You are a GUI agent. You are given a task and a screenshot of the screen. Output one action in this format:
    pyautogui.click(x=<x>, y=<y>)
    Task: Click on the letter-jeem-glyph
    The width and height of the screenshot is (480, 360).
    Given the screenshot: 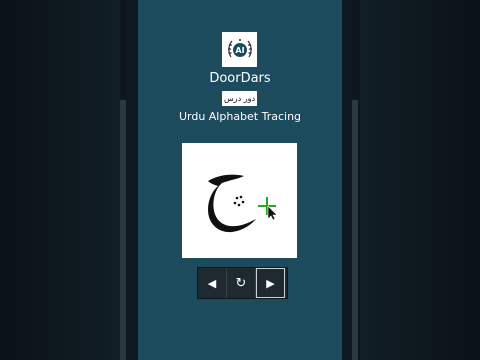 What is the action you would take?
    pyautogui.click(x=232, y=203)
    